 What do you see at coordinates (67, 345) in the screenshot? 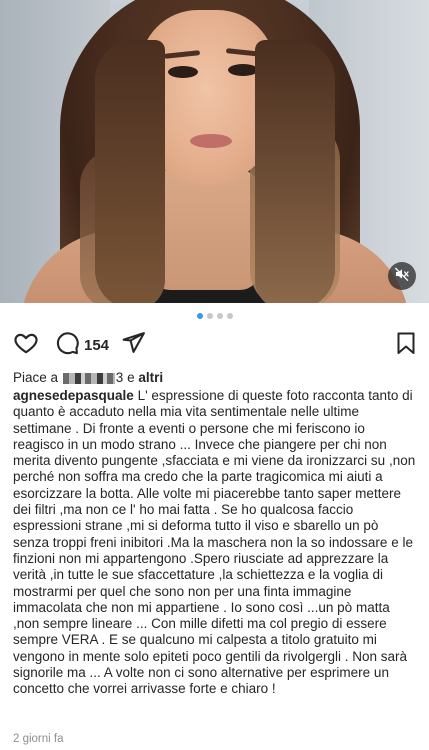
I see `comment-bubble-icon` at bounding box center [67, 345].